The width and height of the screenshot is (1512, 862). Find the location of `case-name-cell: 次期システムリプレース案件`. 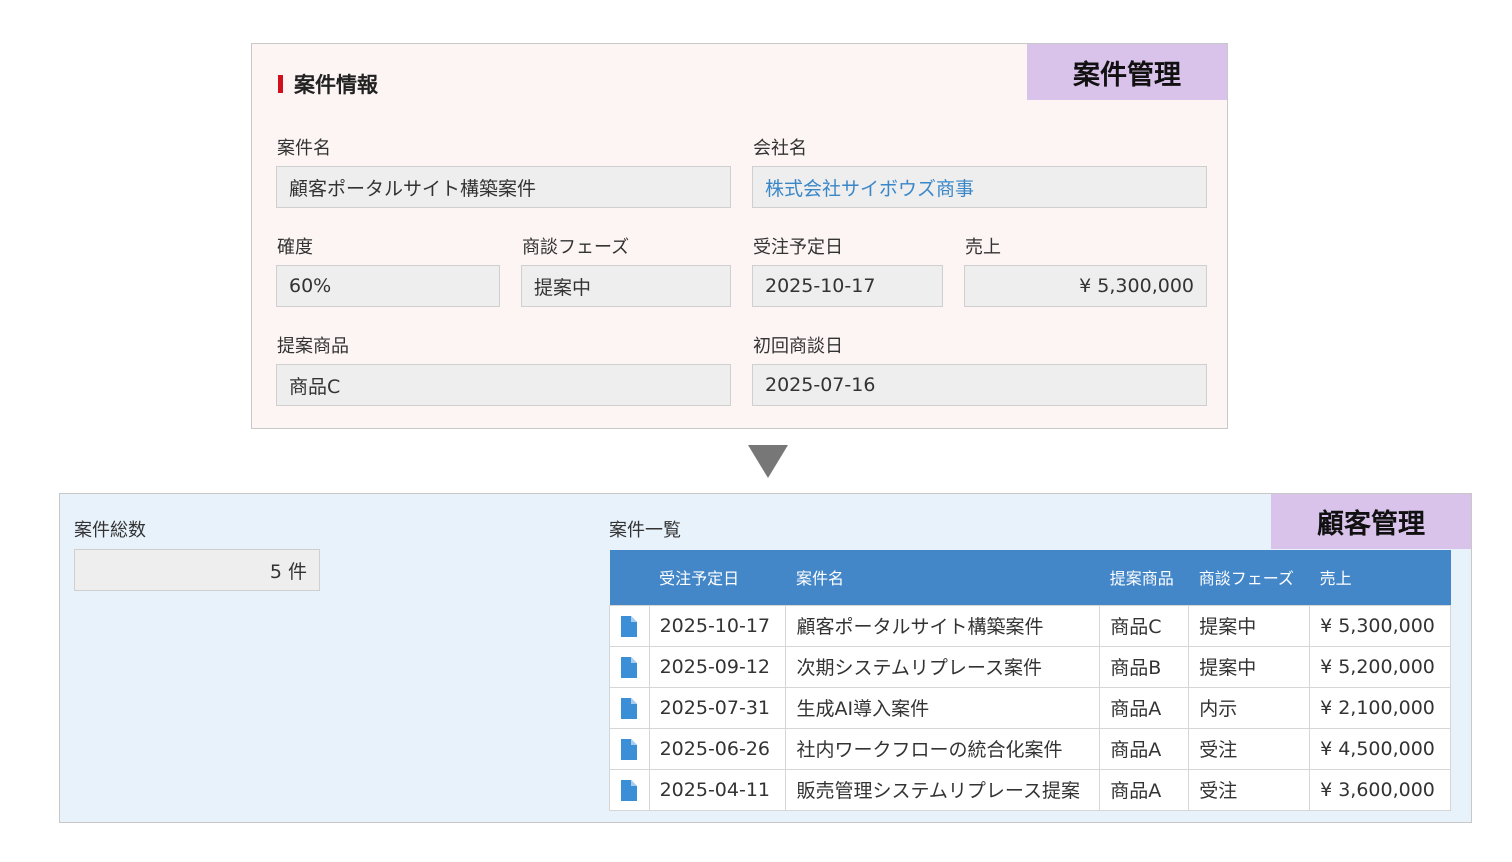

case-name-cell: 次期システムリプレース案件 is located at coordinates (943, 666).